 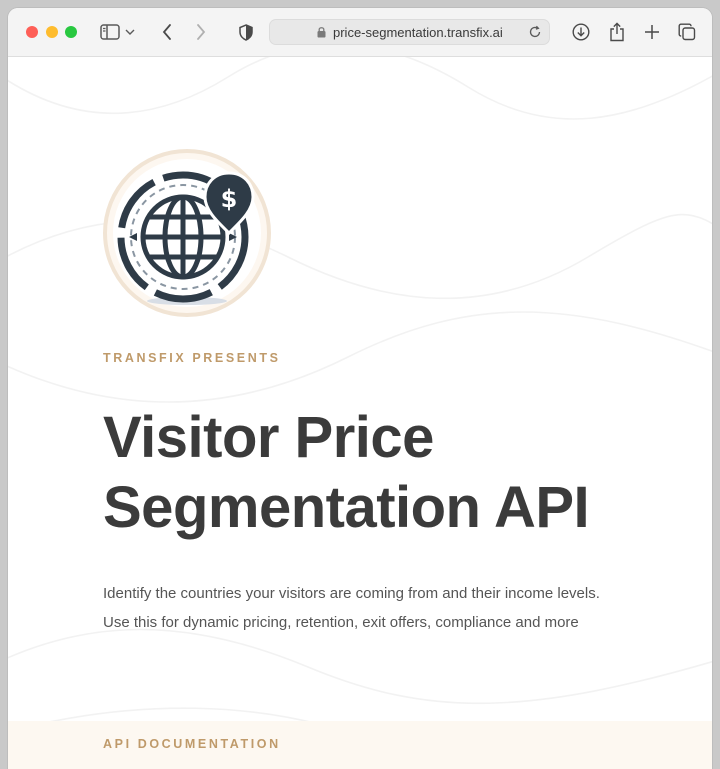 I want to click on url-text: price-segmentation.transfix.ai, so click(x=418, y=32).